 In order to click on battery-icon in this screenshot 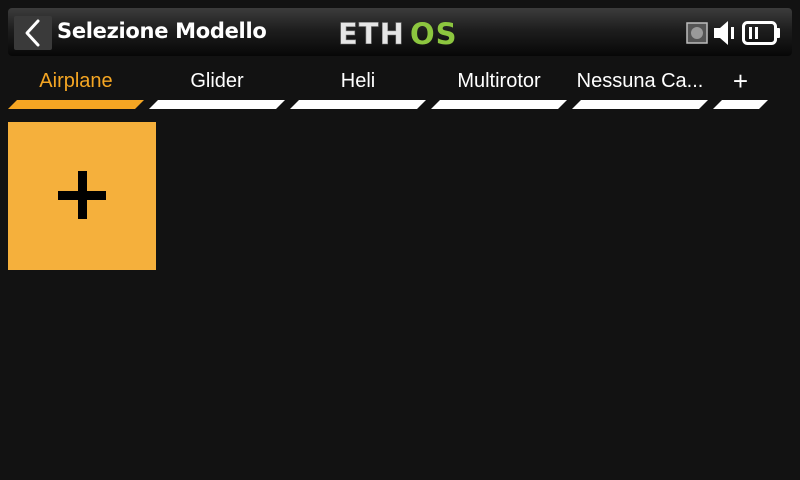, I will do `click(761, 33)`.